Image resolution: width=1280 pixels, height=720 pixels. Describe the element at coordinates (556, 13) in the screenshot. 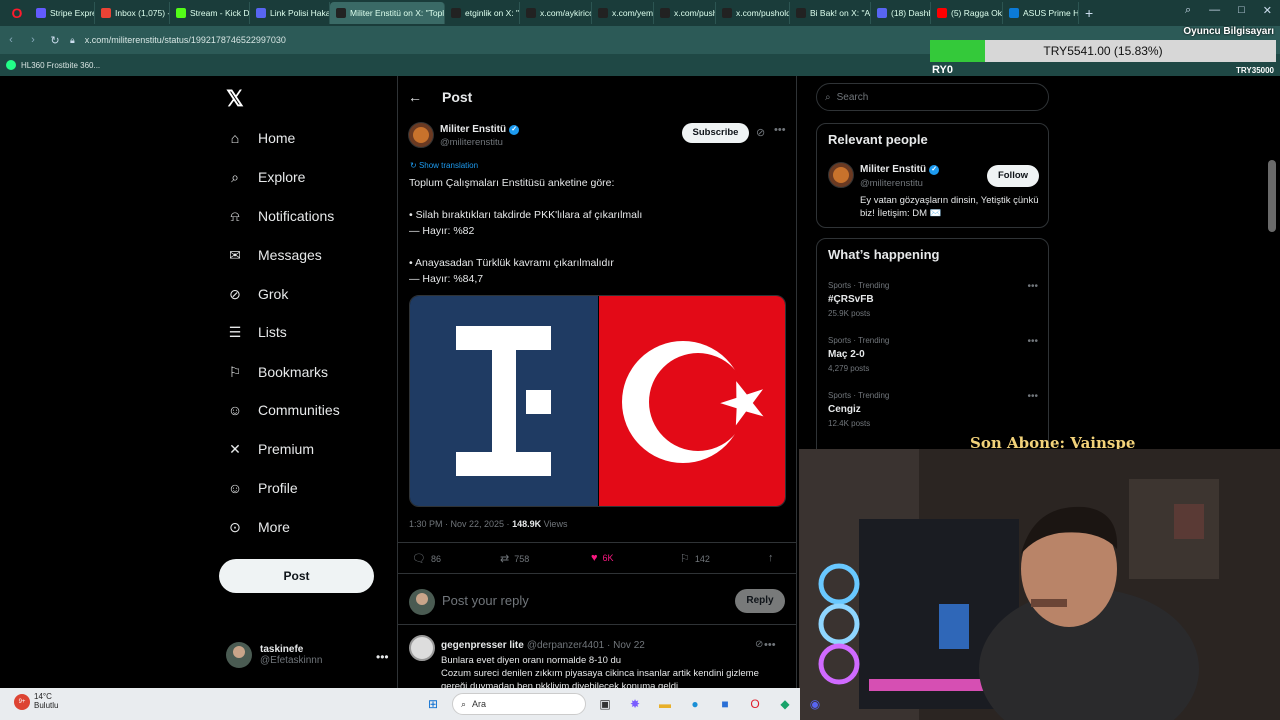

I see `browser-tab: x.com/aykiricon` at that location.